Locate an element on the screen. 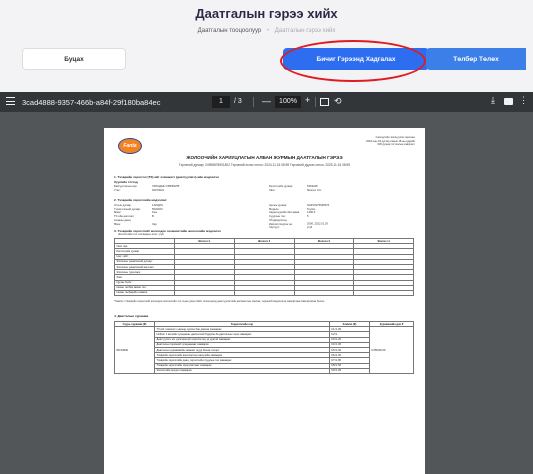 Image resolution: width=533 pixels, height=474 pixels. breadcrumb-item-calculator: Даатгалын тооцоолуур is located at coordinates (230, 31).